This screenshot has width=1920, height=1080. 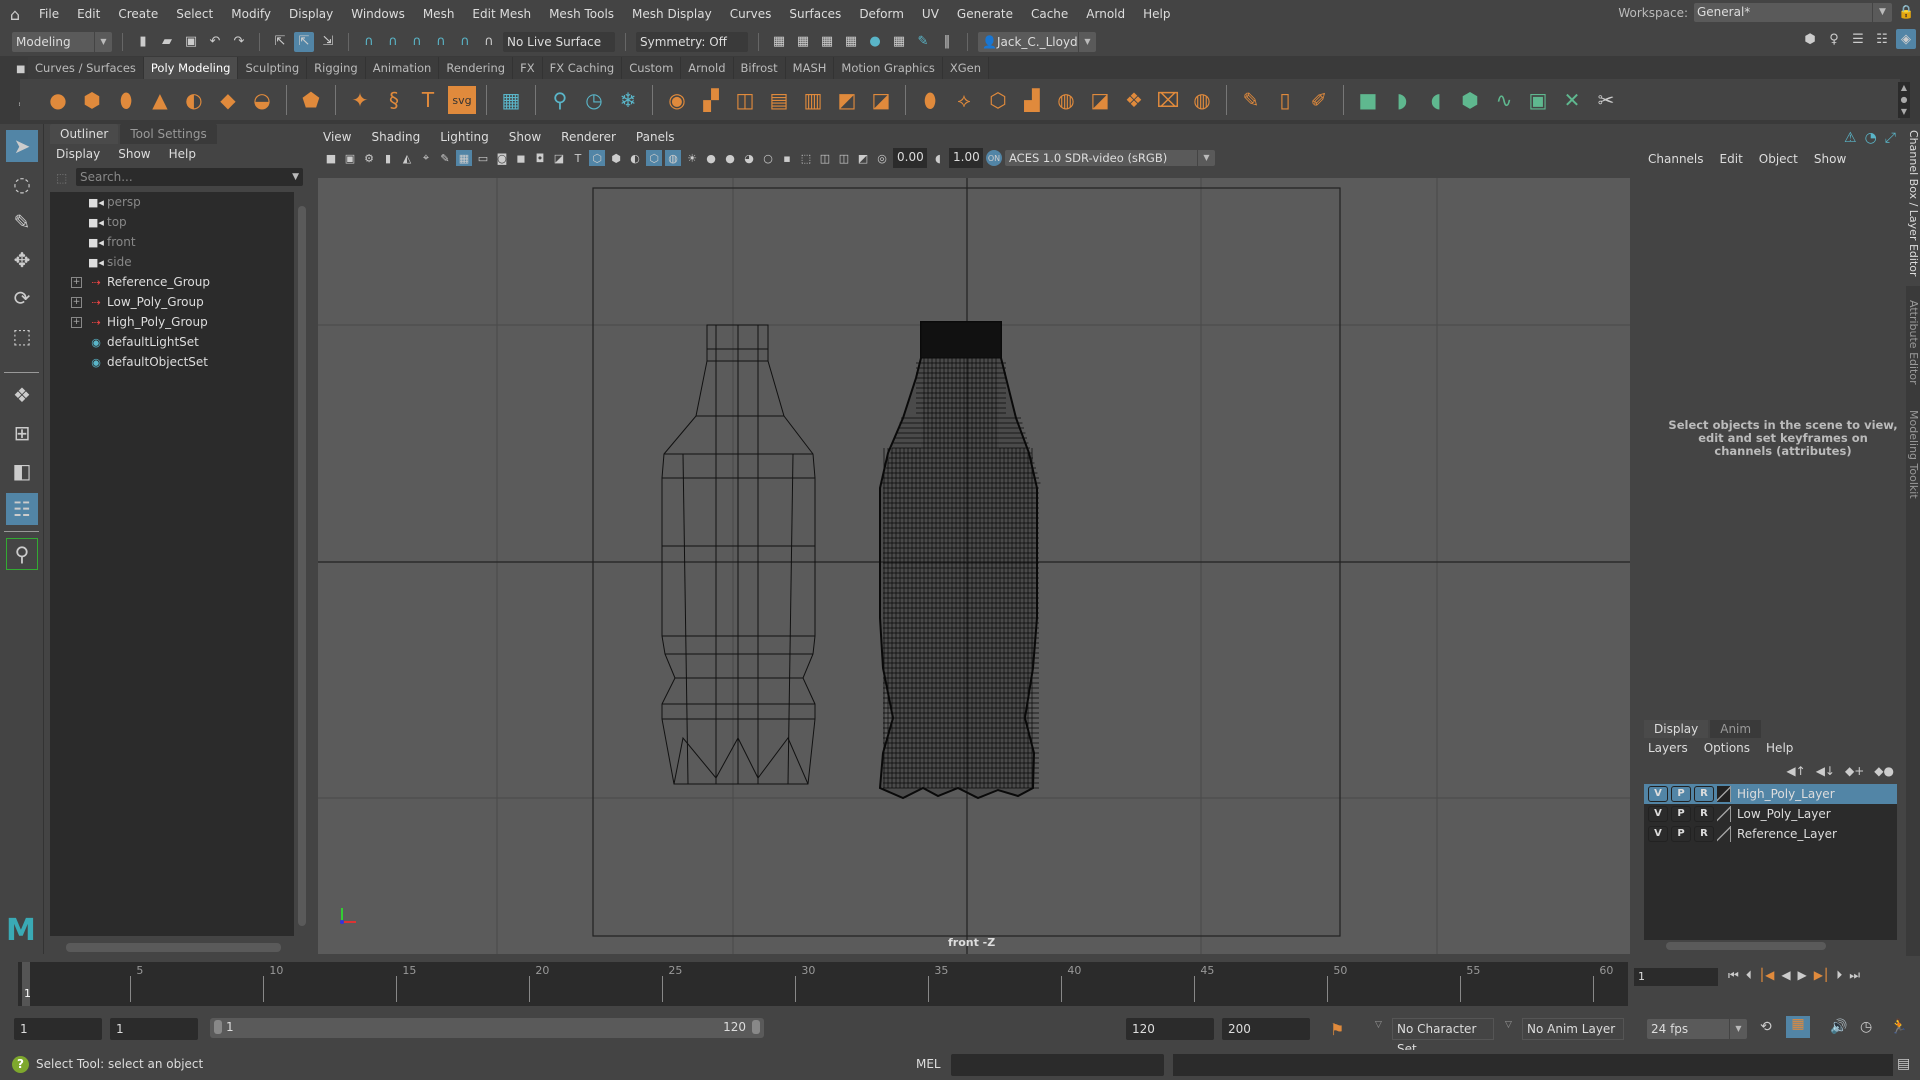 I want to click on shelf-tab-fx: FX, so click(x=528, y=68).